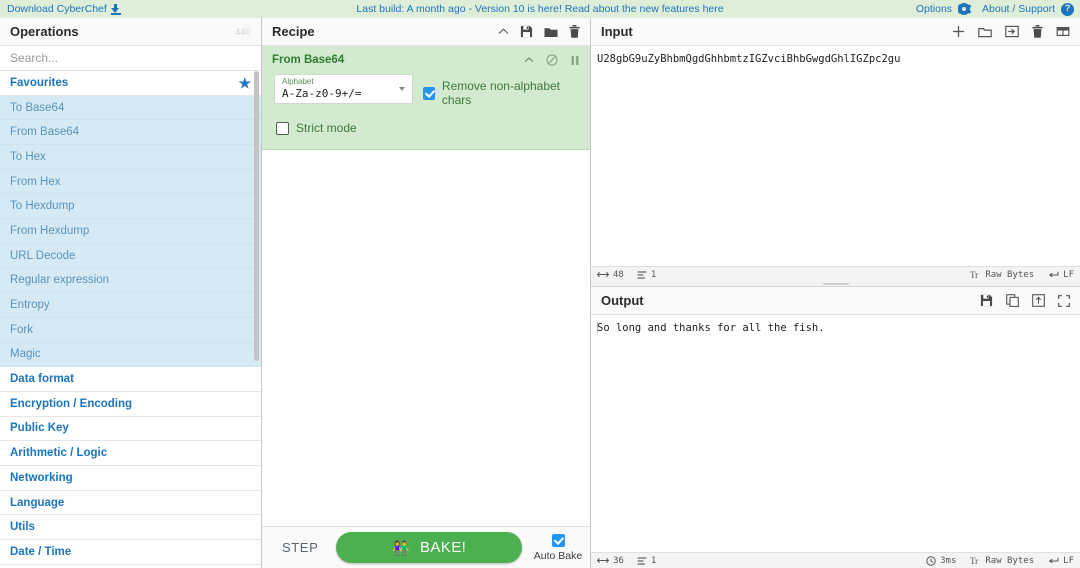  Describe the element at coordinates (130, 429) in the screenshot. I see `sidebar-item-public-key: Public Key` at that location.